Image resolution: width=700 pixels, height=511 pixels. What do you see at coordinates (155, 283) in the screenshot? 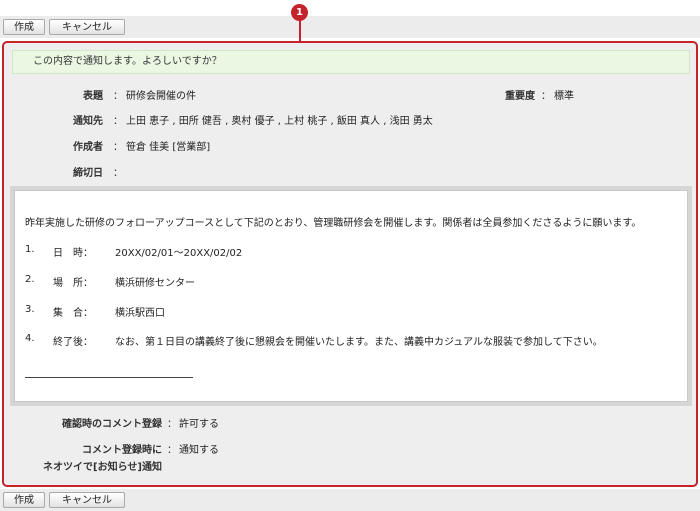
I see `item-value: 横浜研修センター` at bounding box center [155, 283].